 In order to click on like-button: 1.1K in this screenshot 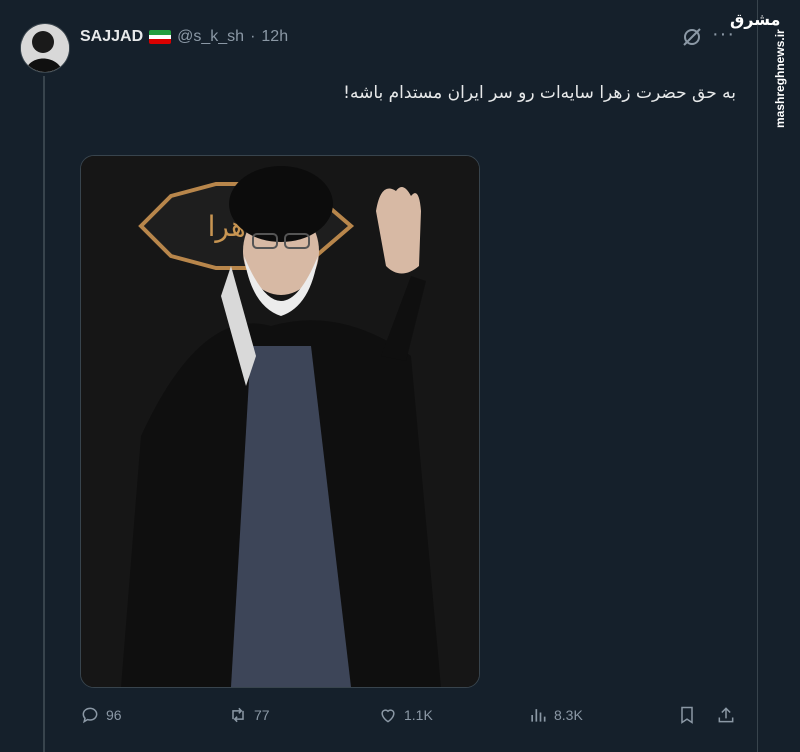, I will do `click(405, 715)`.